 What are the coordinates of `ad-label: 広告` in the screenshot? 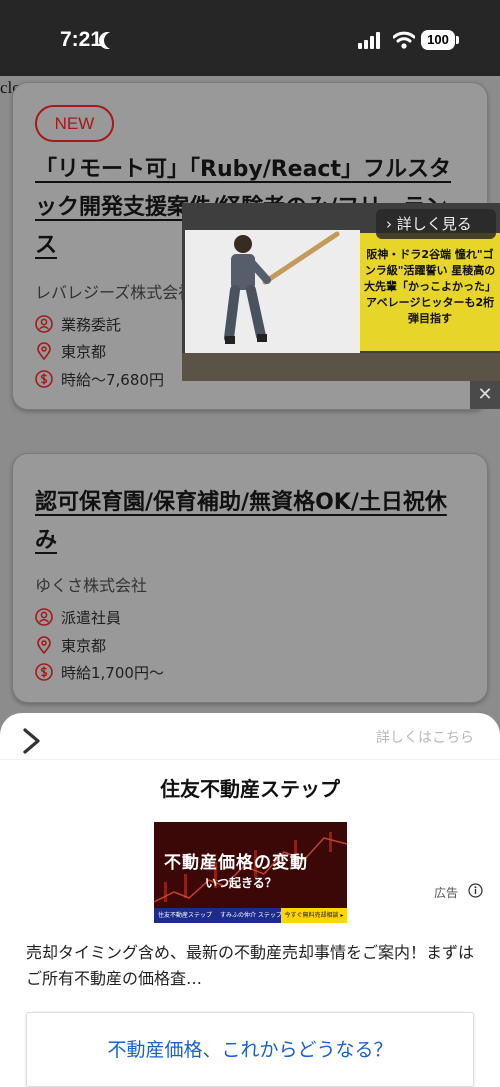 It's located at (446, 893).